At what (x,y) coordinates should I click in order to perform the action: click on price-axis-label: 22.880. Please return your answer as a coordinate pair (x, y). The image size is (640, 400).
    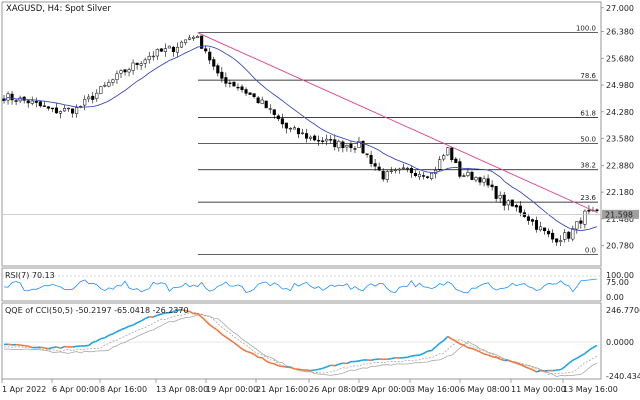
    Looking at the image, I should click on (620, 165).